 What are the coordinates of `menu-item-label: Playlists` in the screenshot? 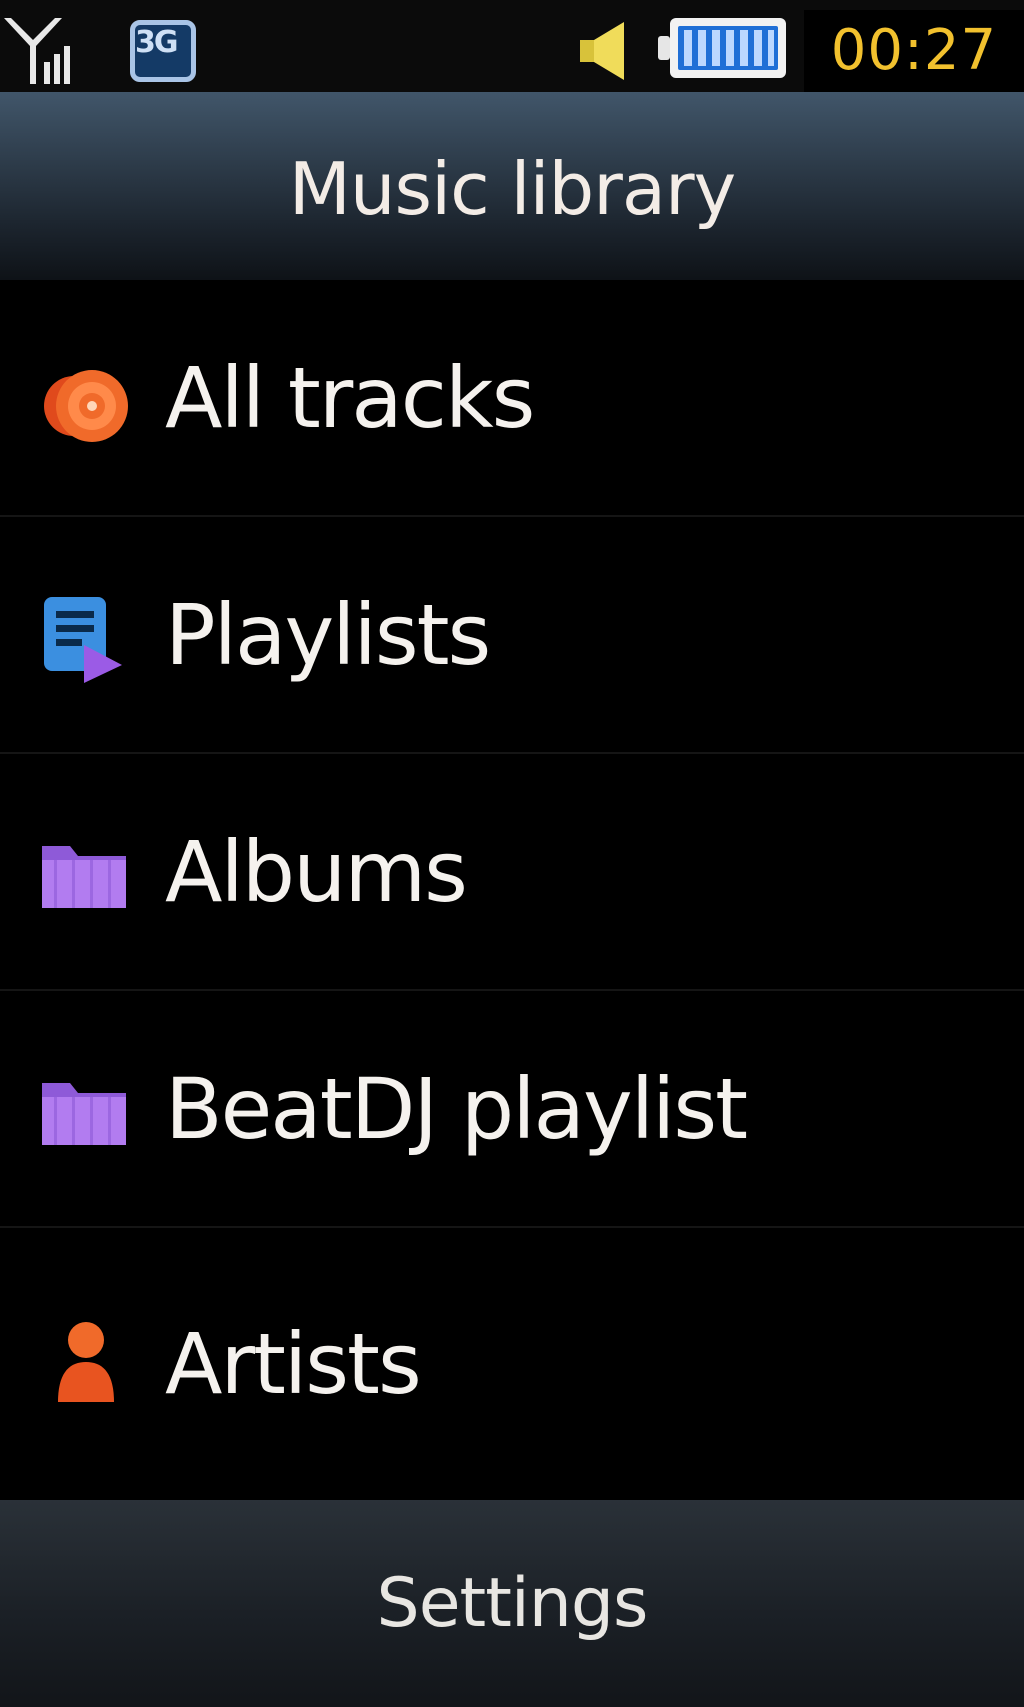 It's located at (328, 634).